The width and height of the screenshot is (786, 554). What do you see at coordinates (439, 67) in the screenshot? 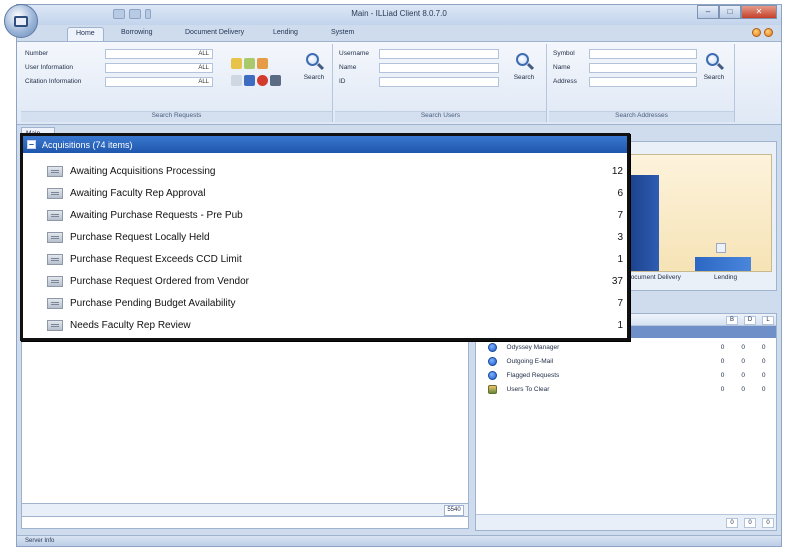
I see `user-name-input` at bounding box center [439, 67].